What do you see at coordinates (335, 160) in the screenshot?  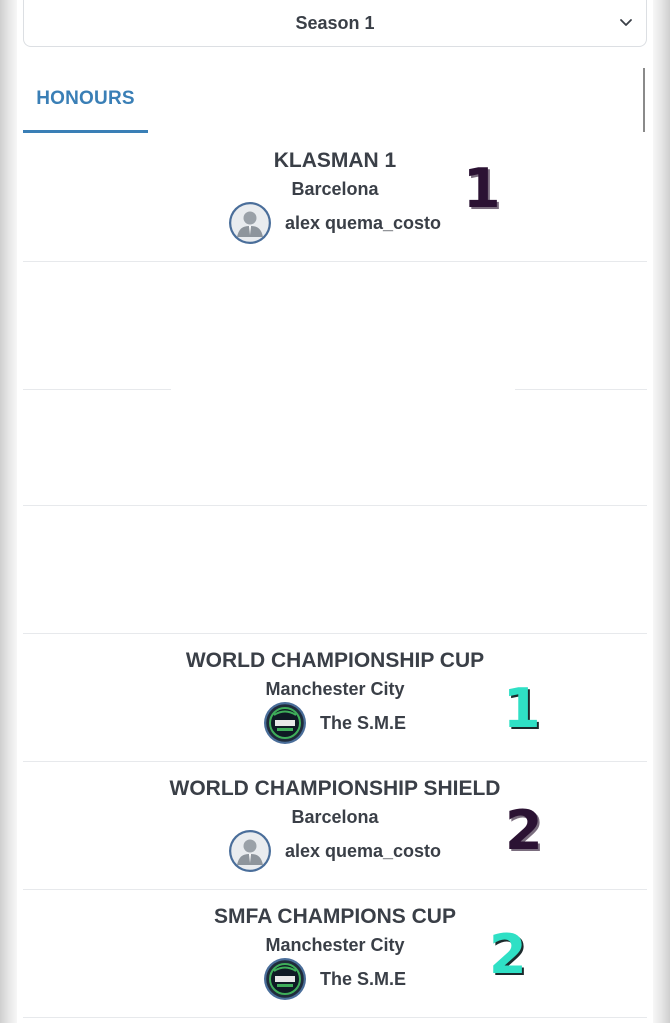 I see `honour-title: KLASMAN 1` at bounding box center [335, 160].